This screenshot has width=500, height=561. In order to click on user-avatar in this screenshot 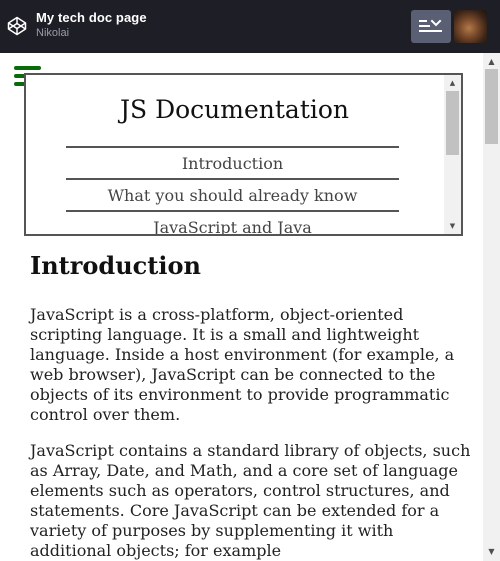, I will do `click(470, 26)`.